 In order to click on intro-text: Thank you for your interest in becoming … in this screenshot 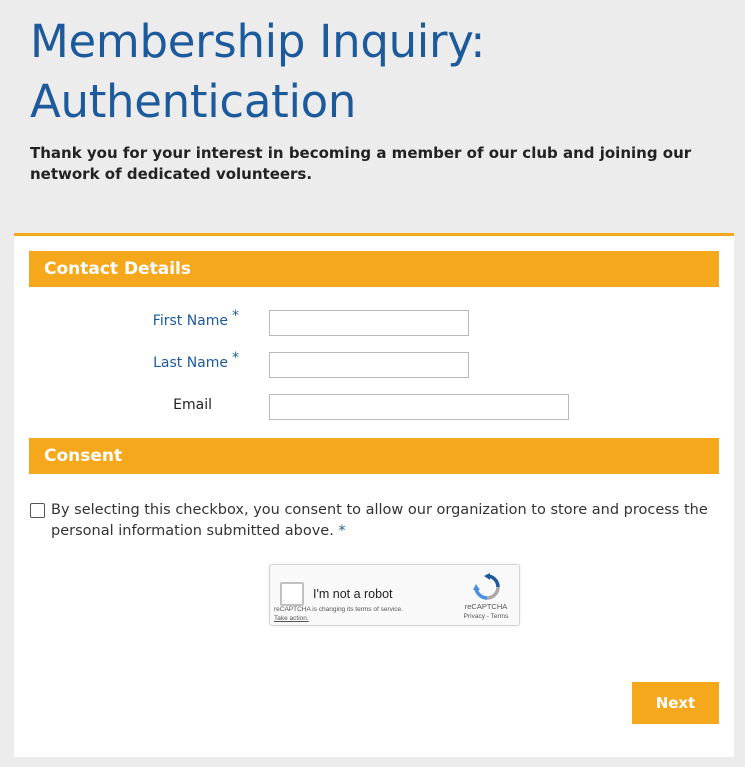, I will do `click(361, 163)`.